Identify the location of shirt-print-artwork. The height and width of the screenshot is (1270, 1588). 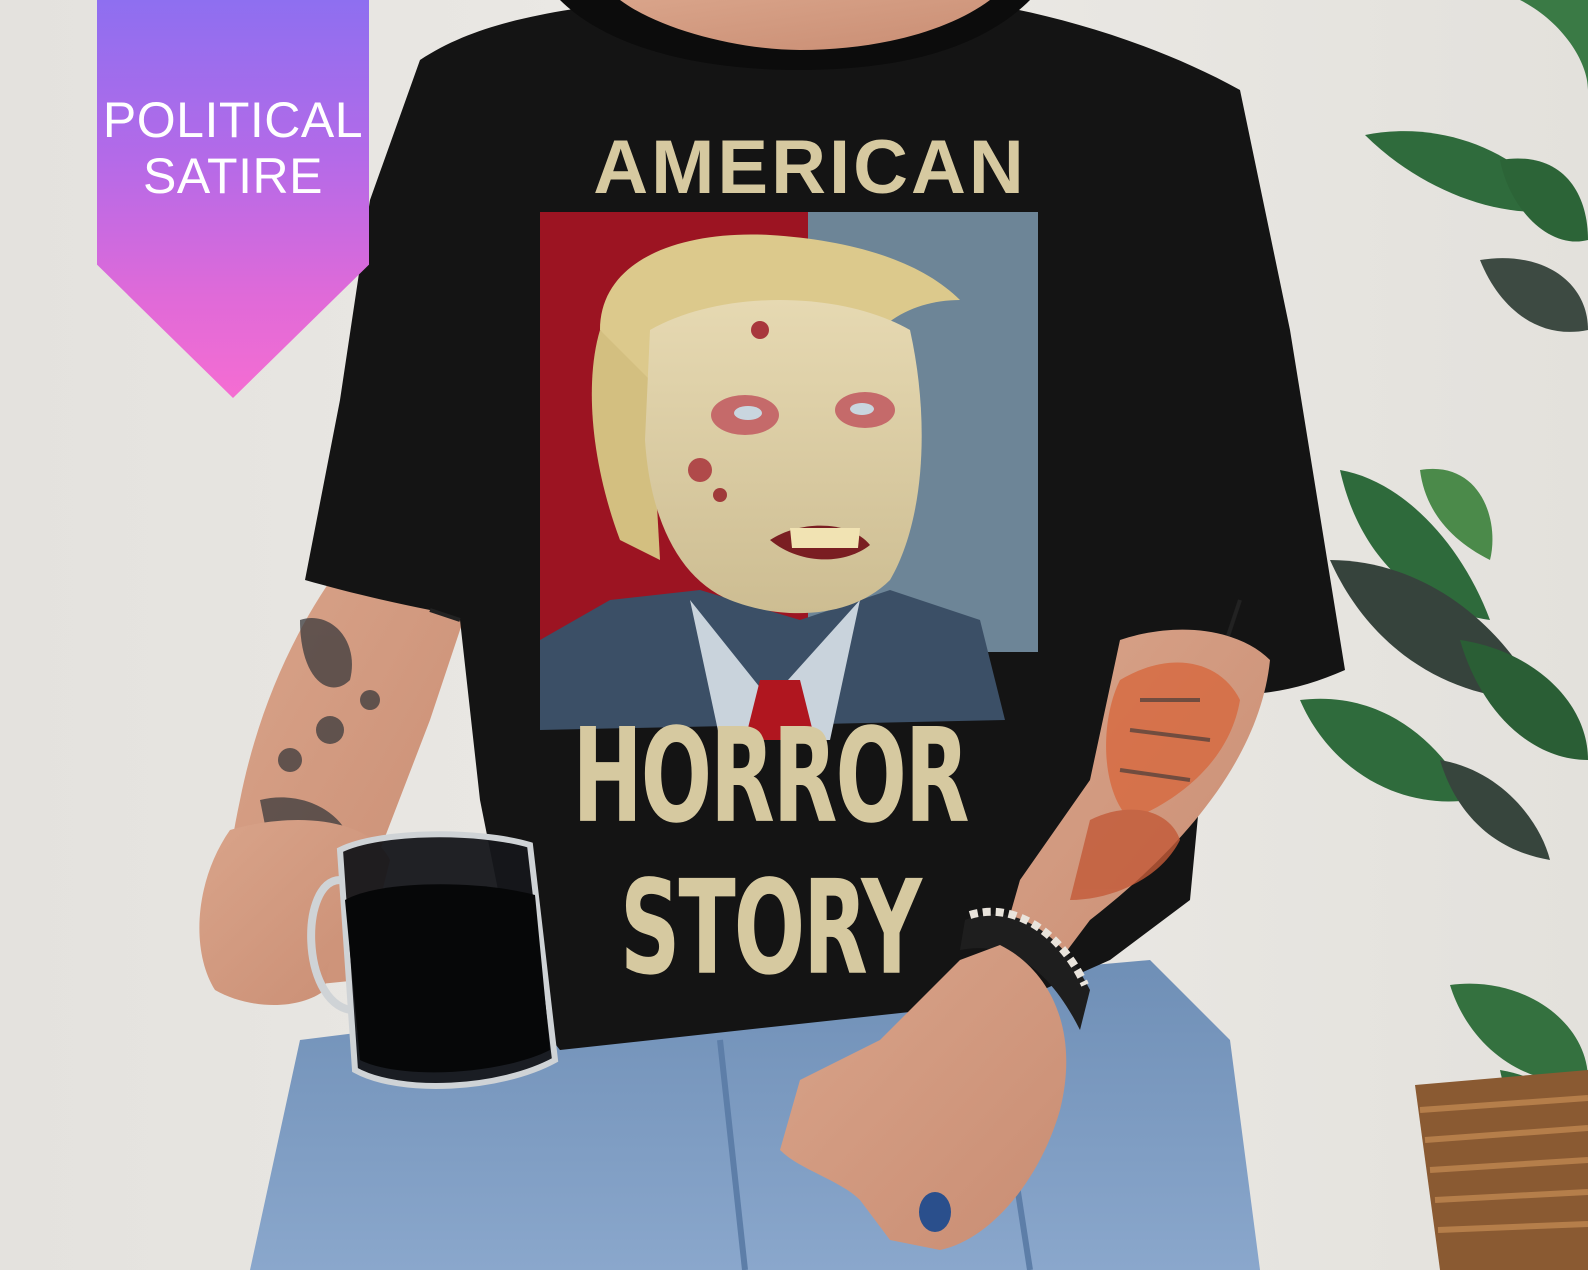
(789, 476).